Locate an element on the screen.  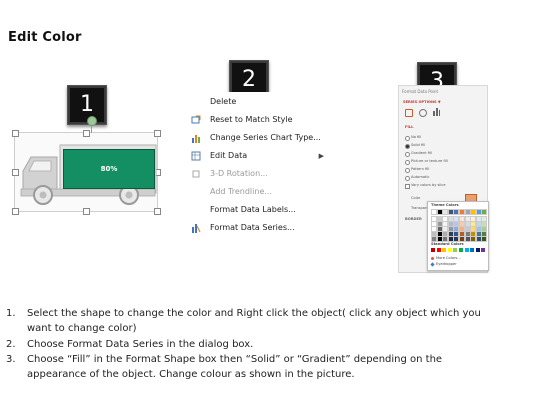
rotation-icon is located at coordinates (196, 174).